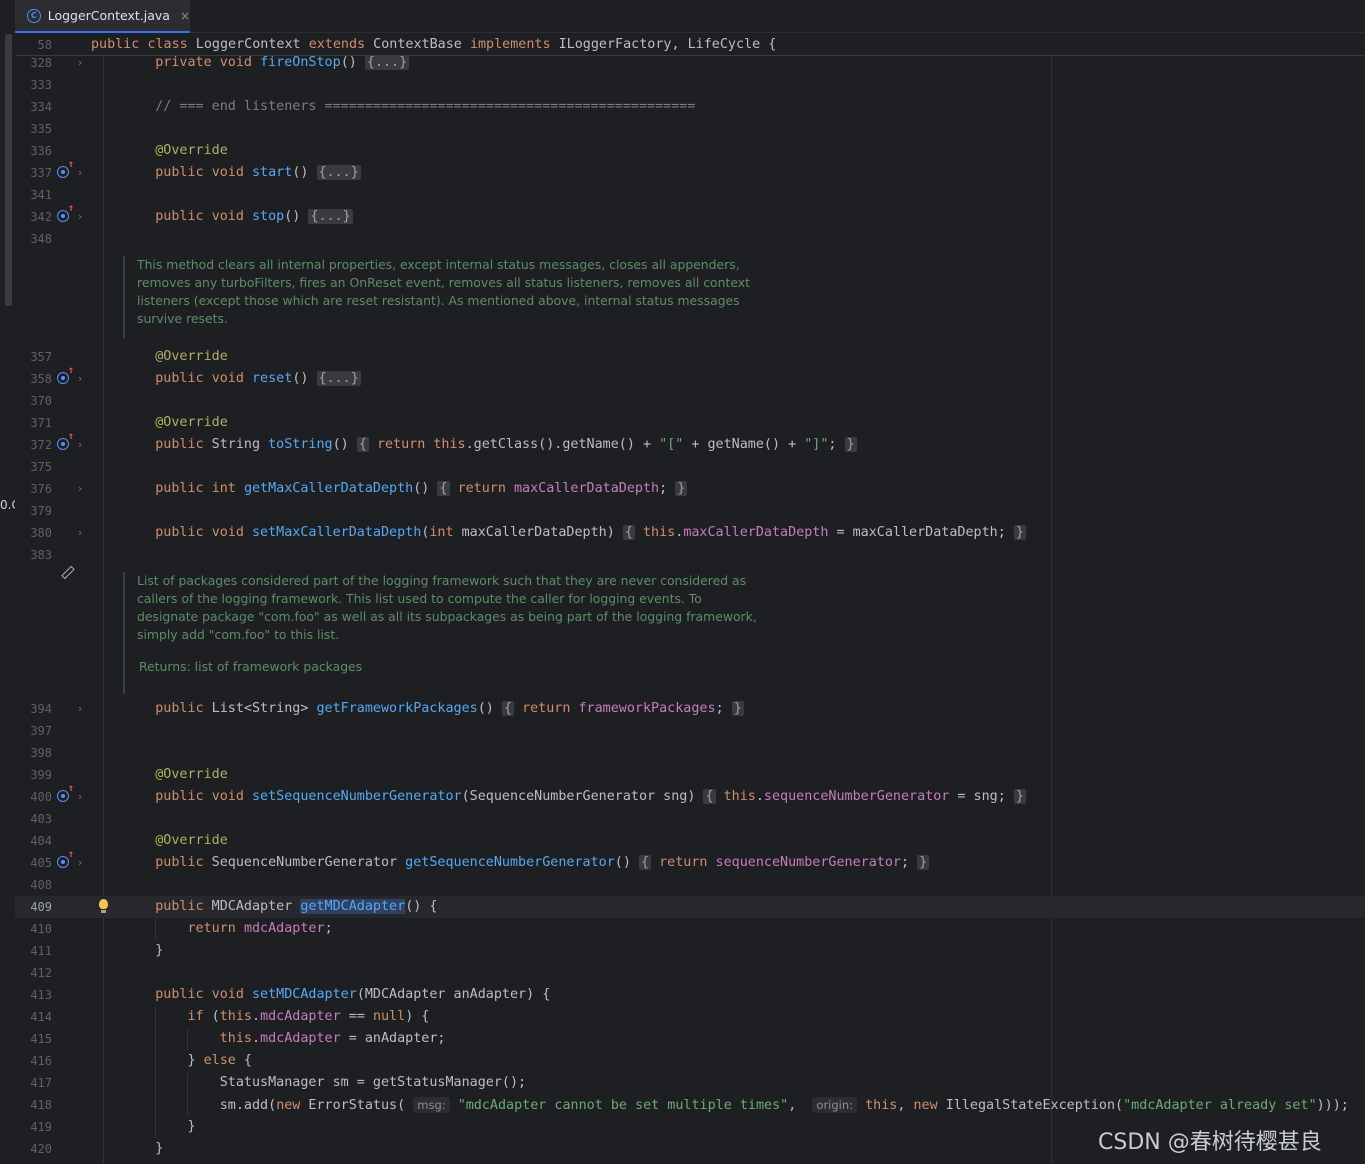 The width and height of the screenshot is (1365, 1164). I want to click on project-scrollbar, so click(8, 170).